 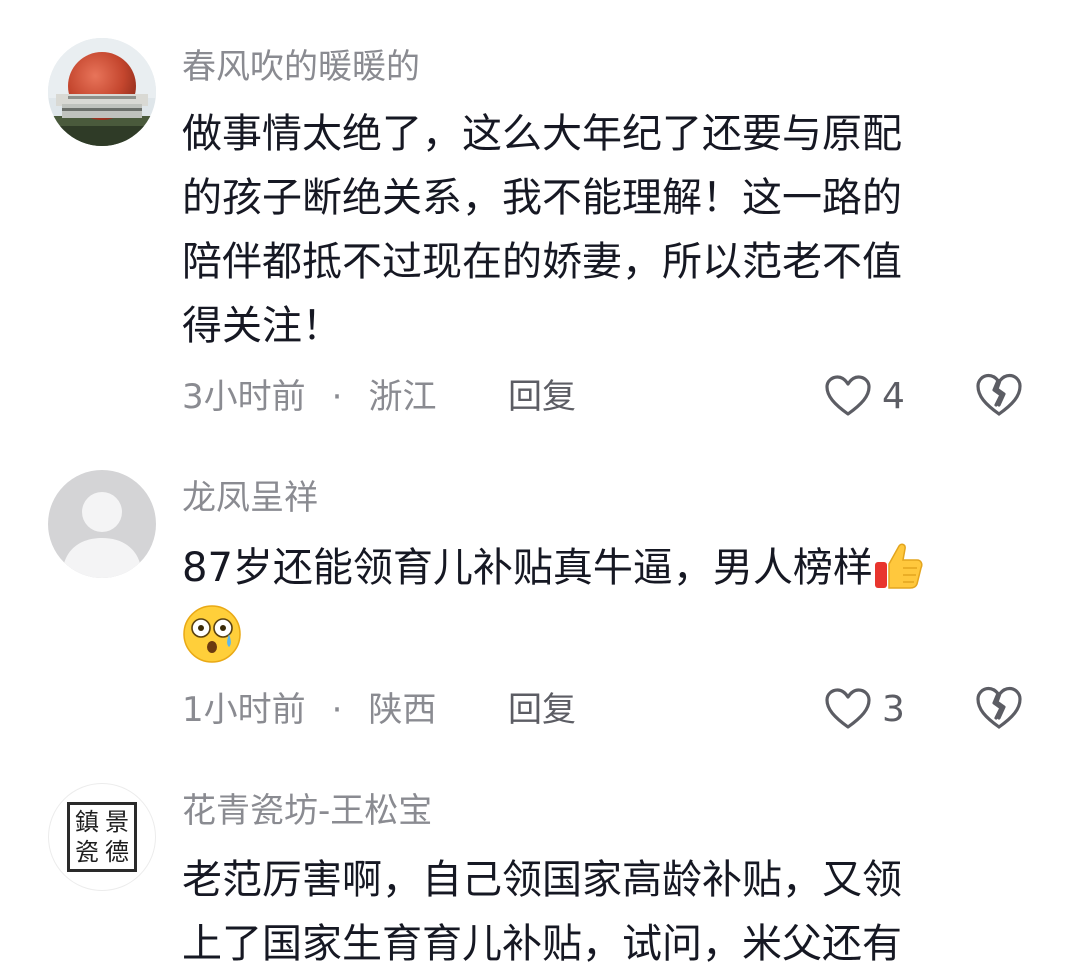 I want to click on avatar-image, so click(x=102, y=92).